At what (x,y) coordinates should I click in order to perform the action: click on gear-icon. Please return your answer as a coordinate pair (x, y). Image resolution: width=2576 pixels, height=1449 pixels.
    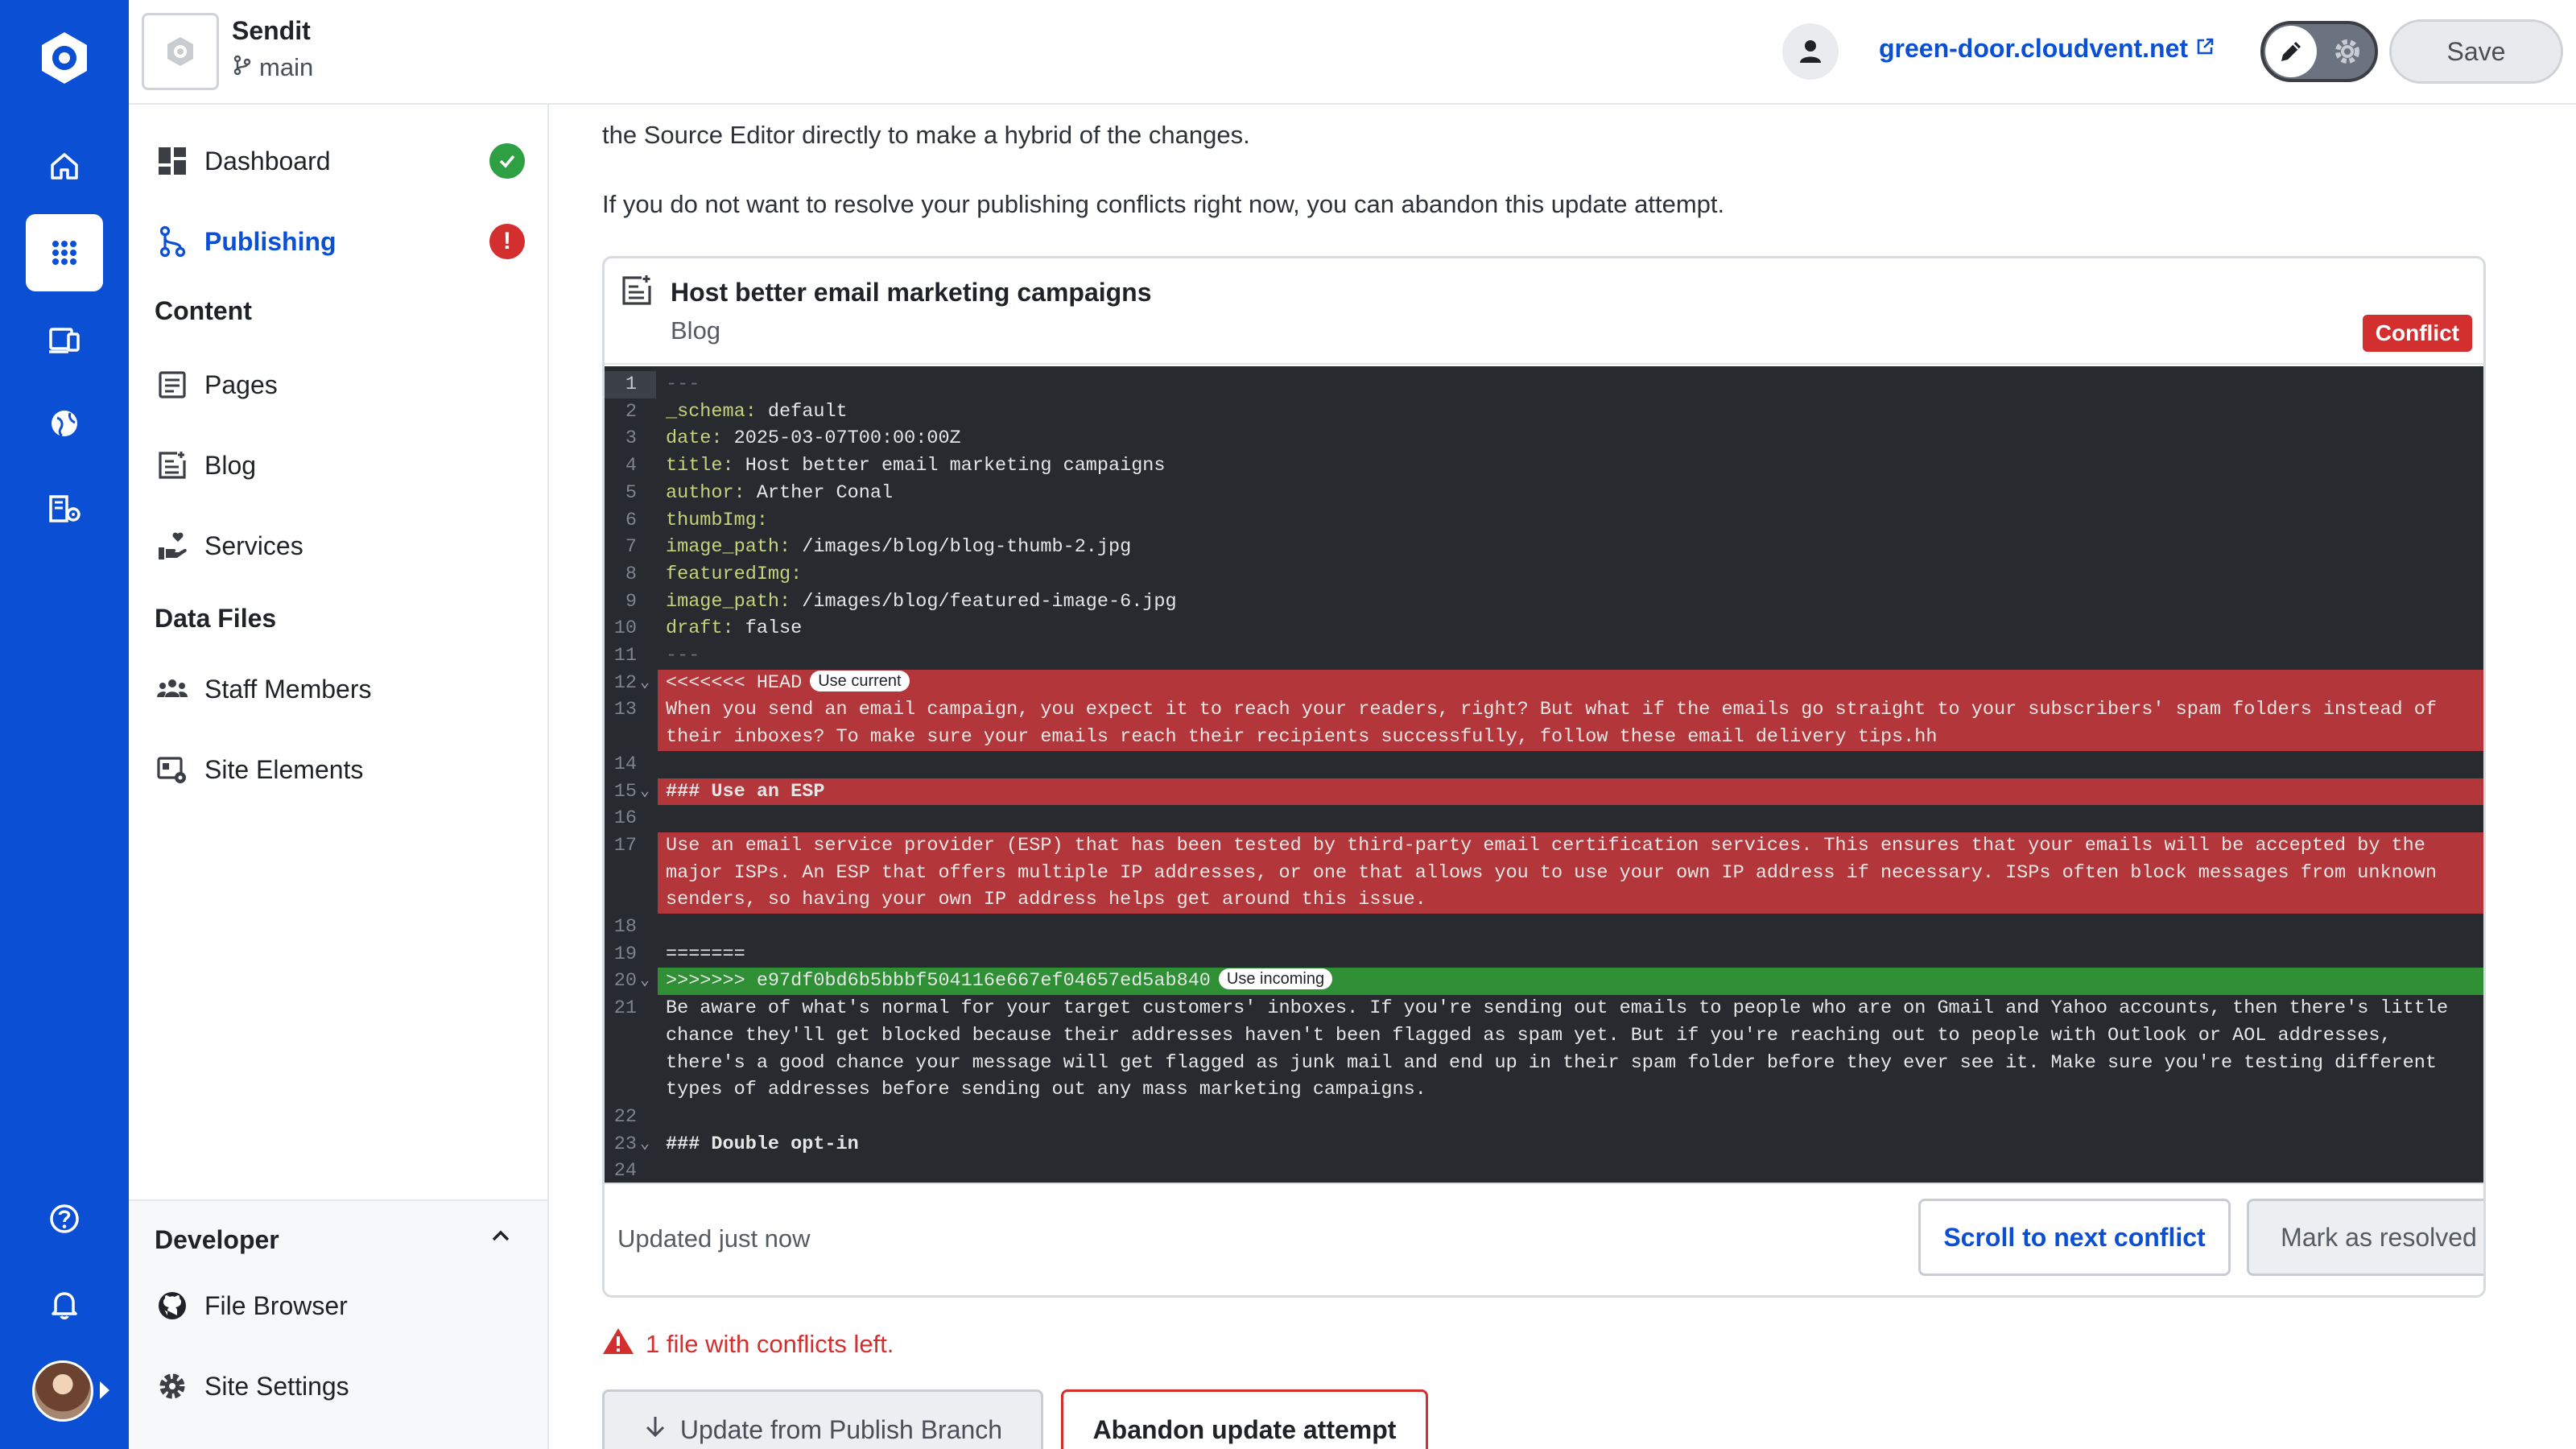
    Looking at the image, I should click on (2347, 51).